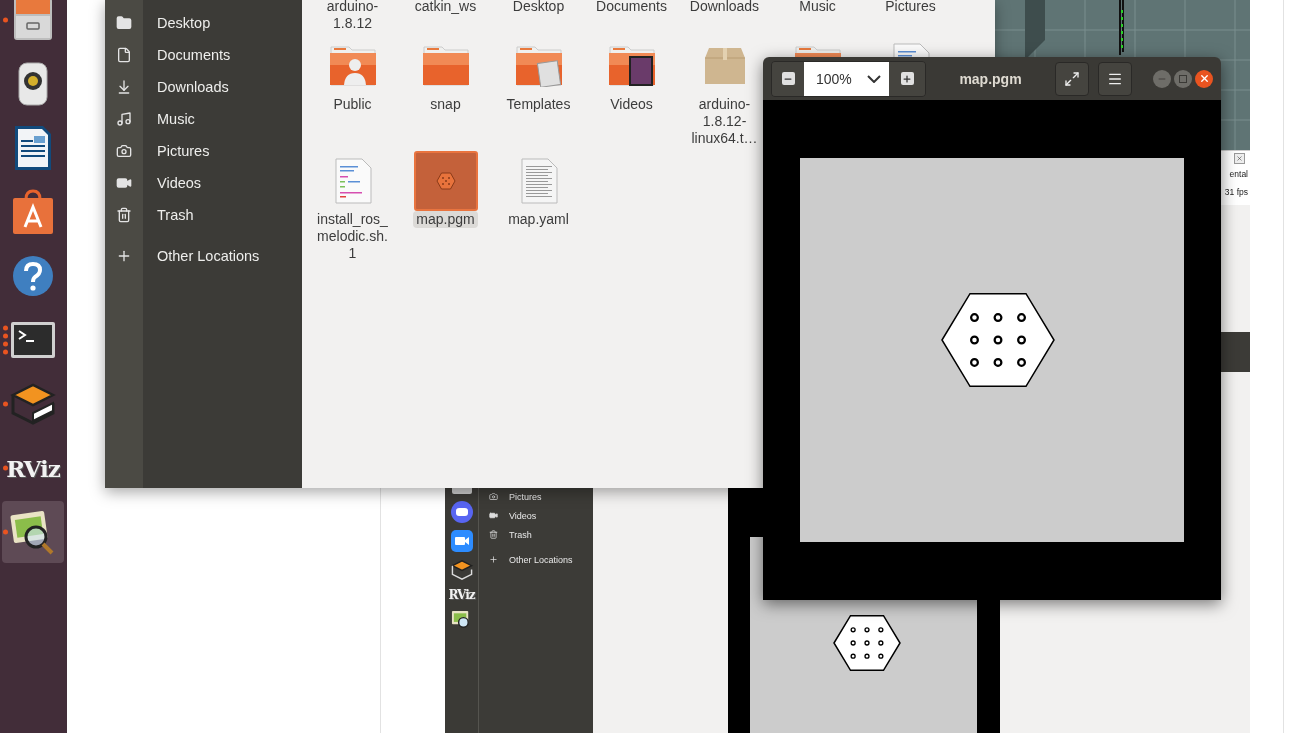  Describe the element at coordinates (631, 104) in the screenshot. I see `file-name: Videos` at that location.